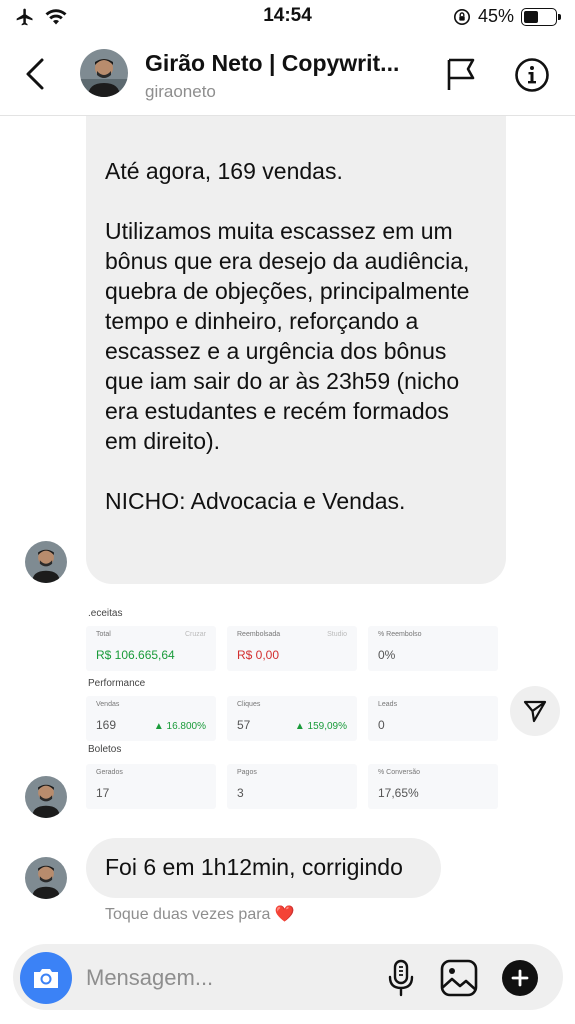 This screenshot has height=1024, width=575. What do you see at coordinates (263, 868) in the screenshot?
I see `message-bubble-short: Foi 6 em 1h12min, corrigindo` at bounding box center [263, 868].